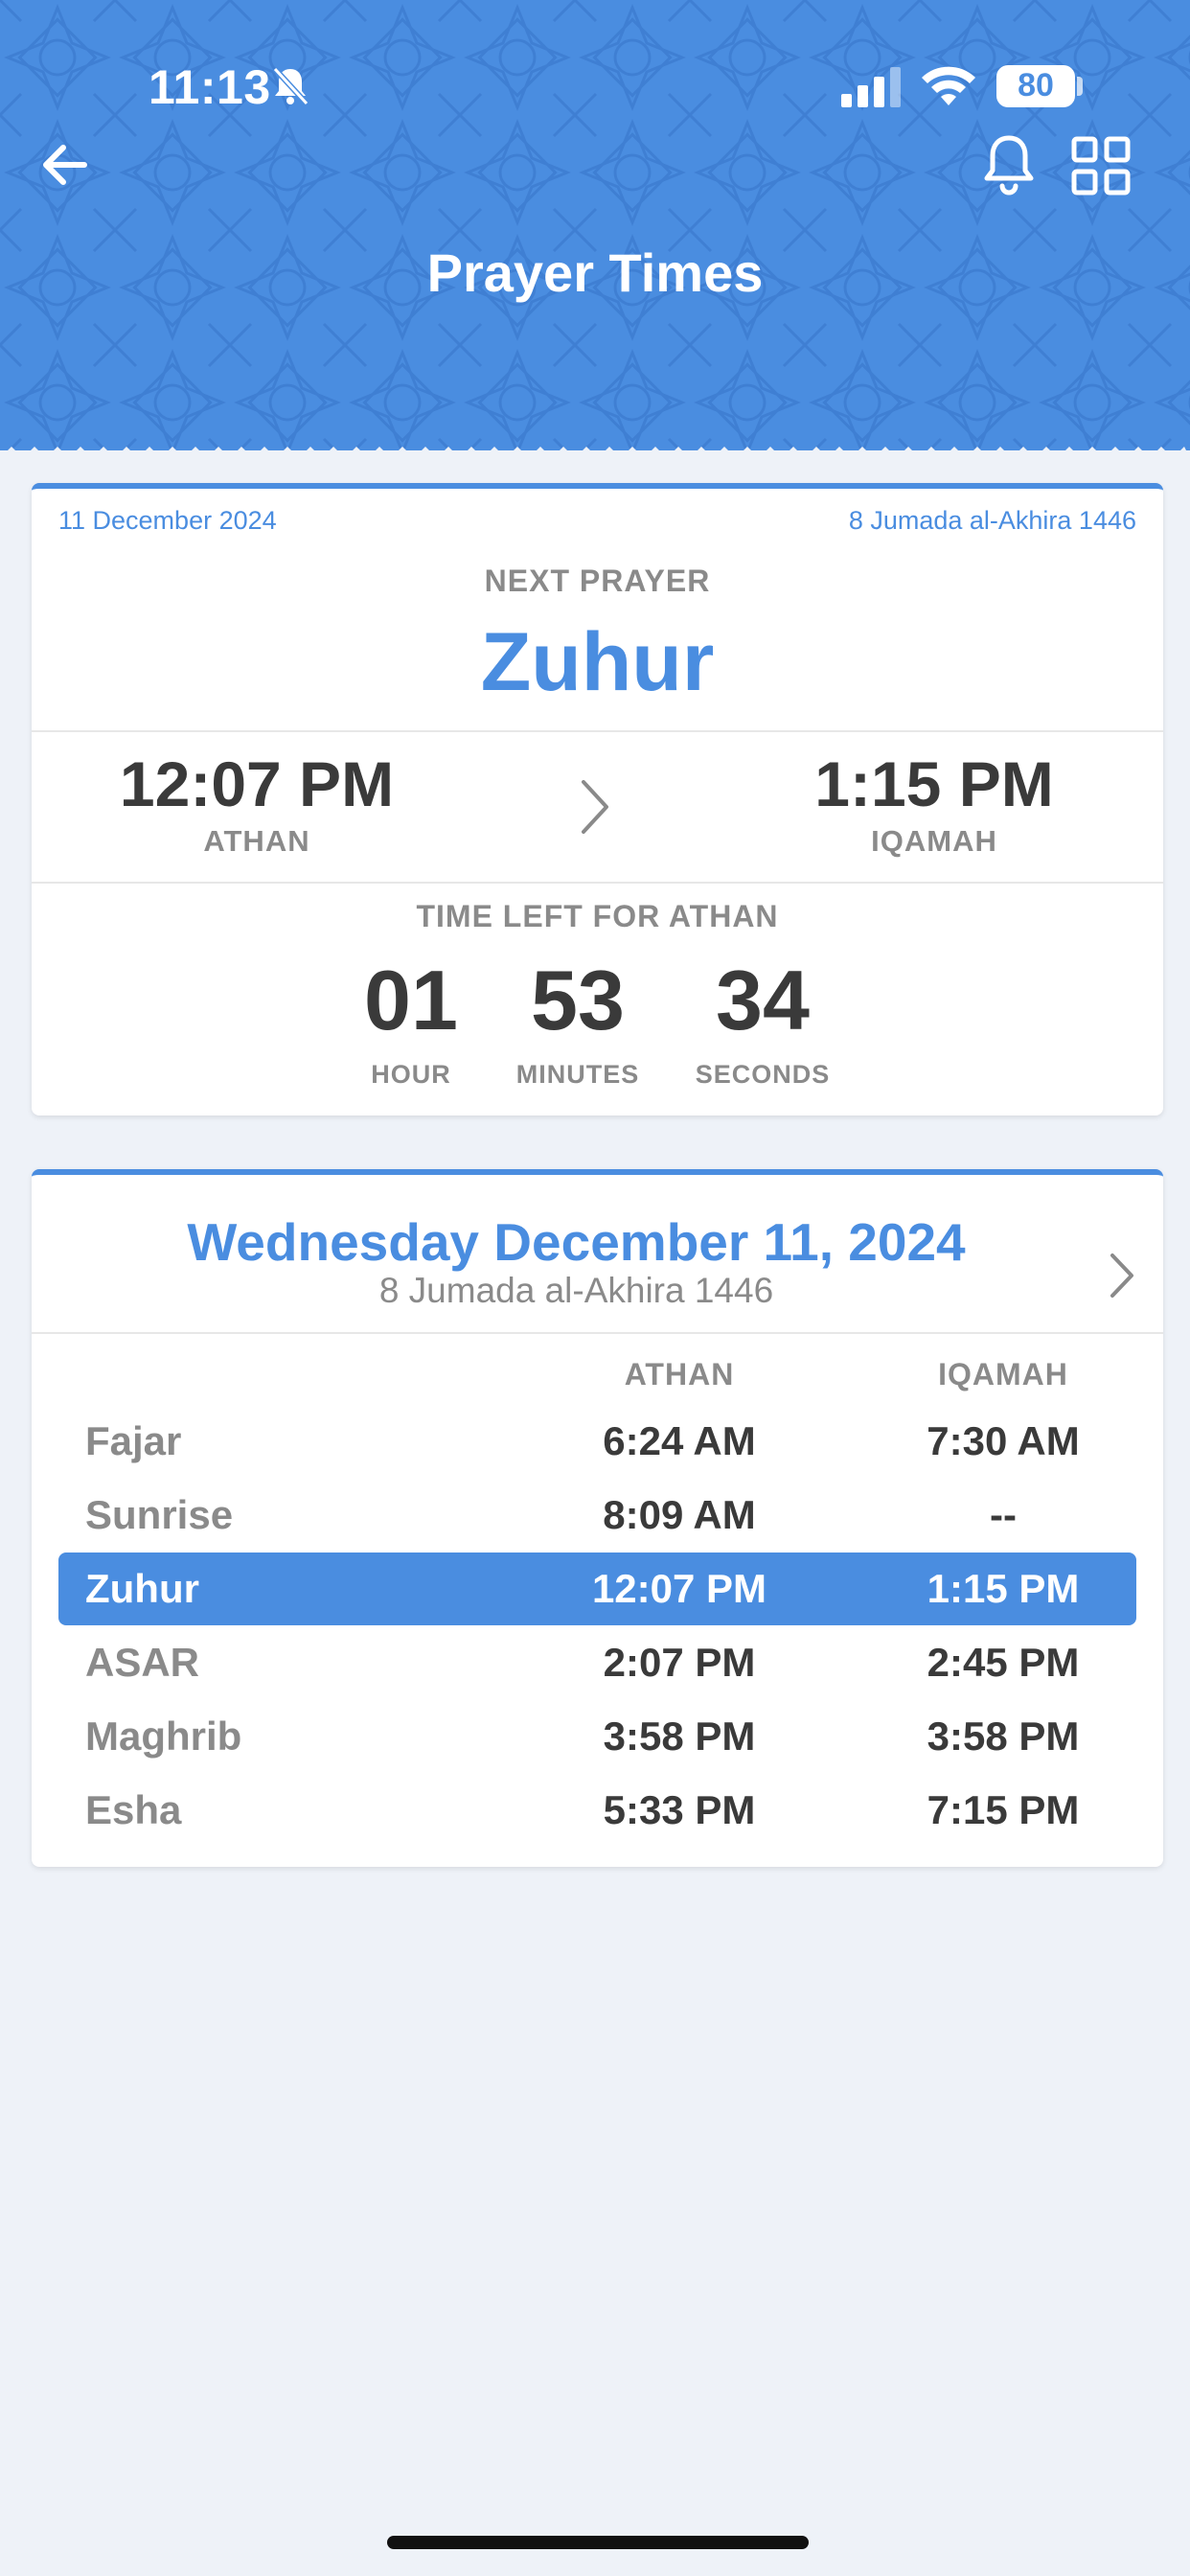  I want to click on day-hijri-date: 8 Jumada al-Akhira 1446, so click(576, 1290).